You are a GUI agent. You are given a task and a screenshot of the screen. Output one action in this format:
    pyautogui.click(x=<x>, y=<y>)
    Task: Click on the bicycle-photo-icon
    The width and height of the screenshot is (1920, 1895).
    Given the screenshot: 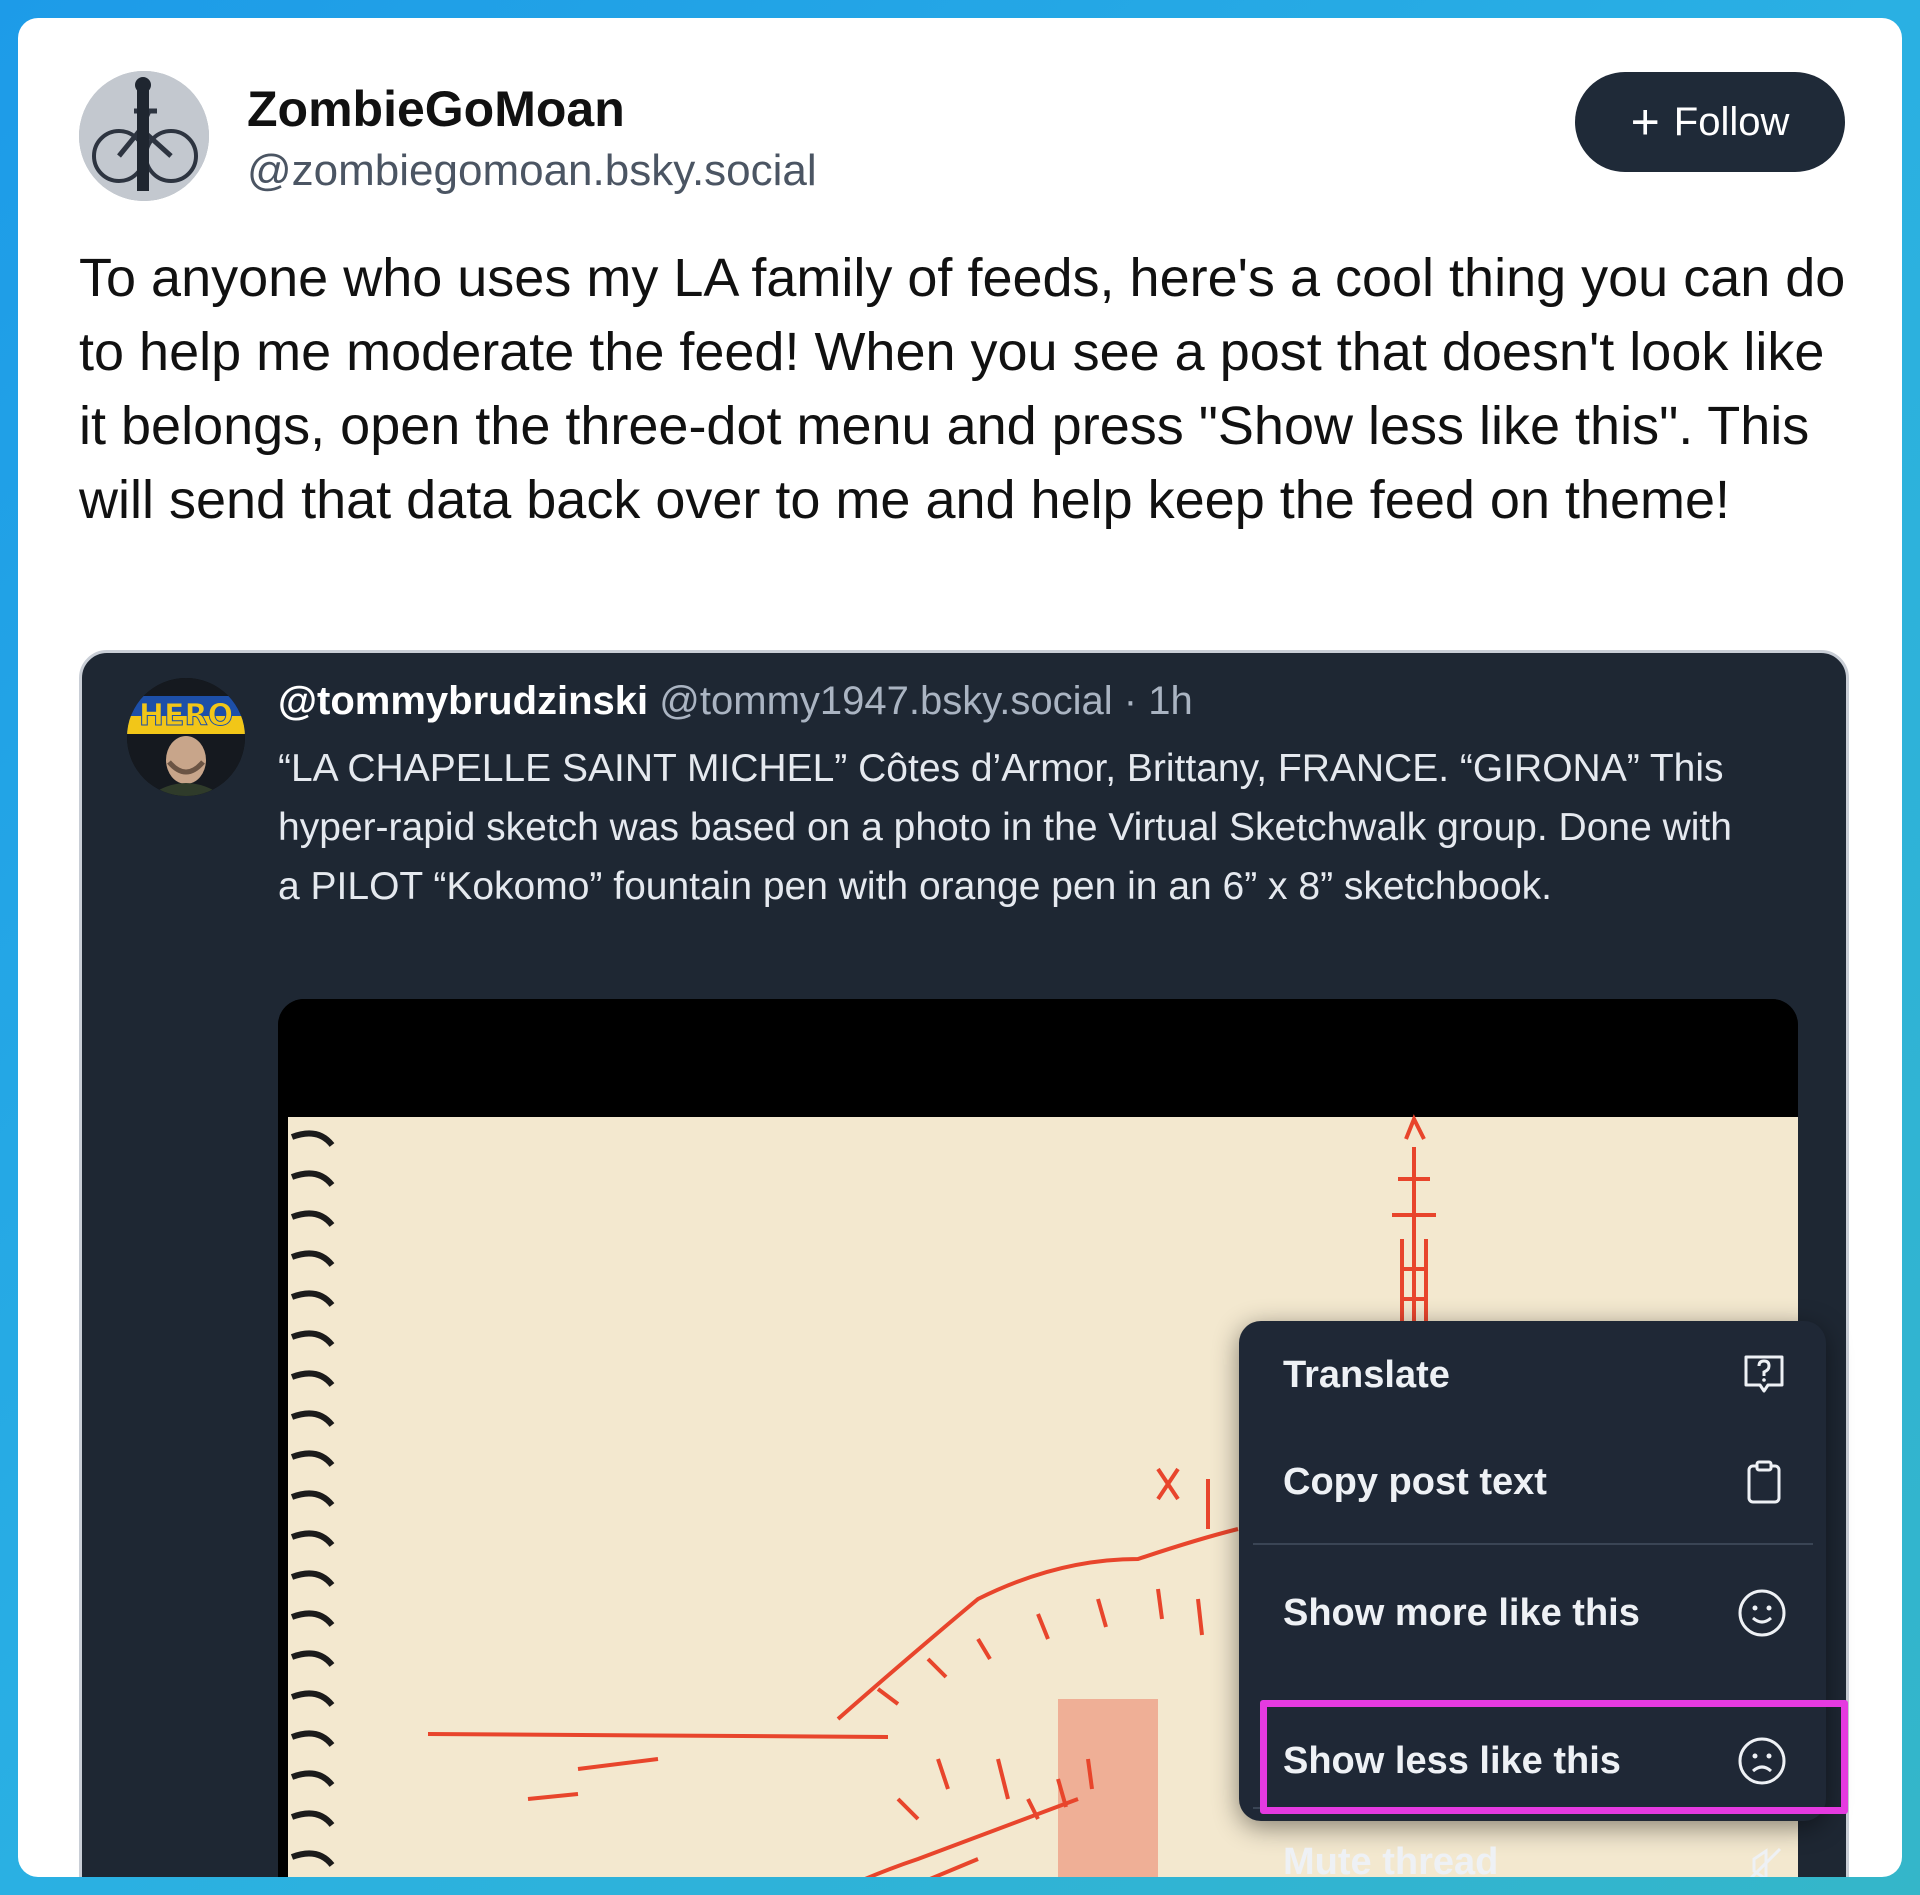 What is the action you would take?
    pyautogui.click(x=144, y=136)
    